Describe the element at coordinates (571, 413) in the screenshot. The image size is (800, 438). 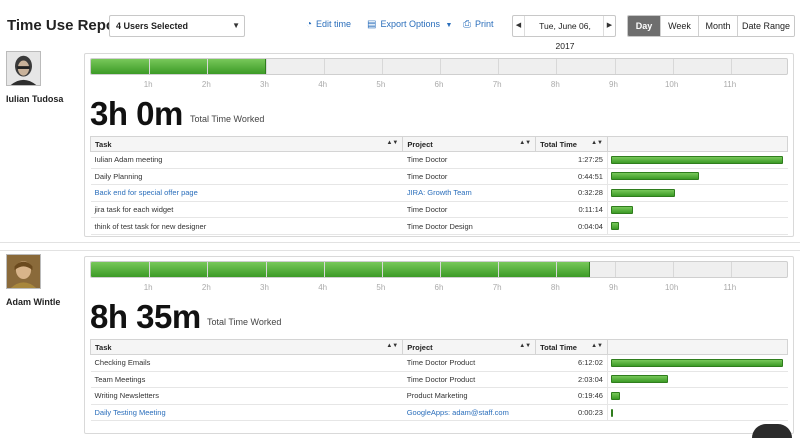
I see `task-total-time: 0:00:23` at that location.